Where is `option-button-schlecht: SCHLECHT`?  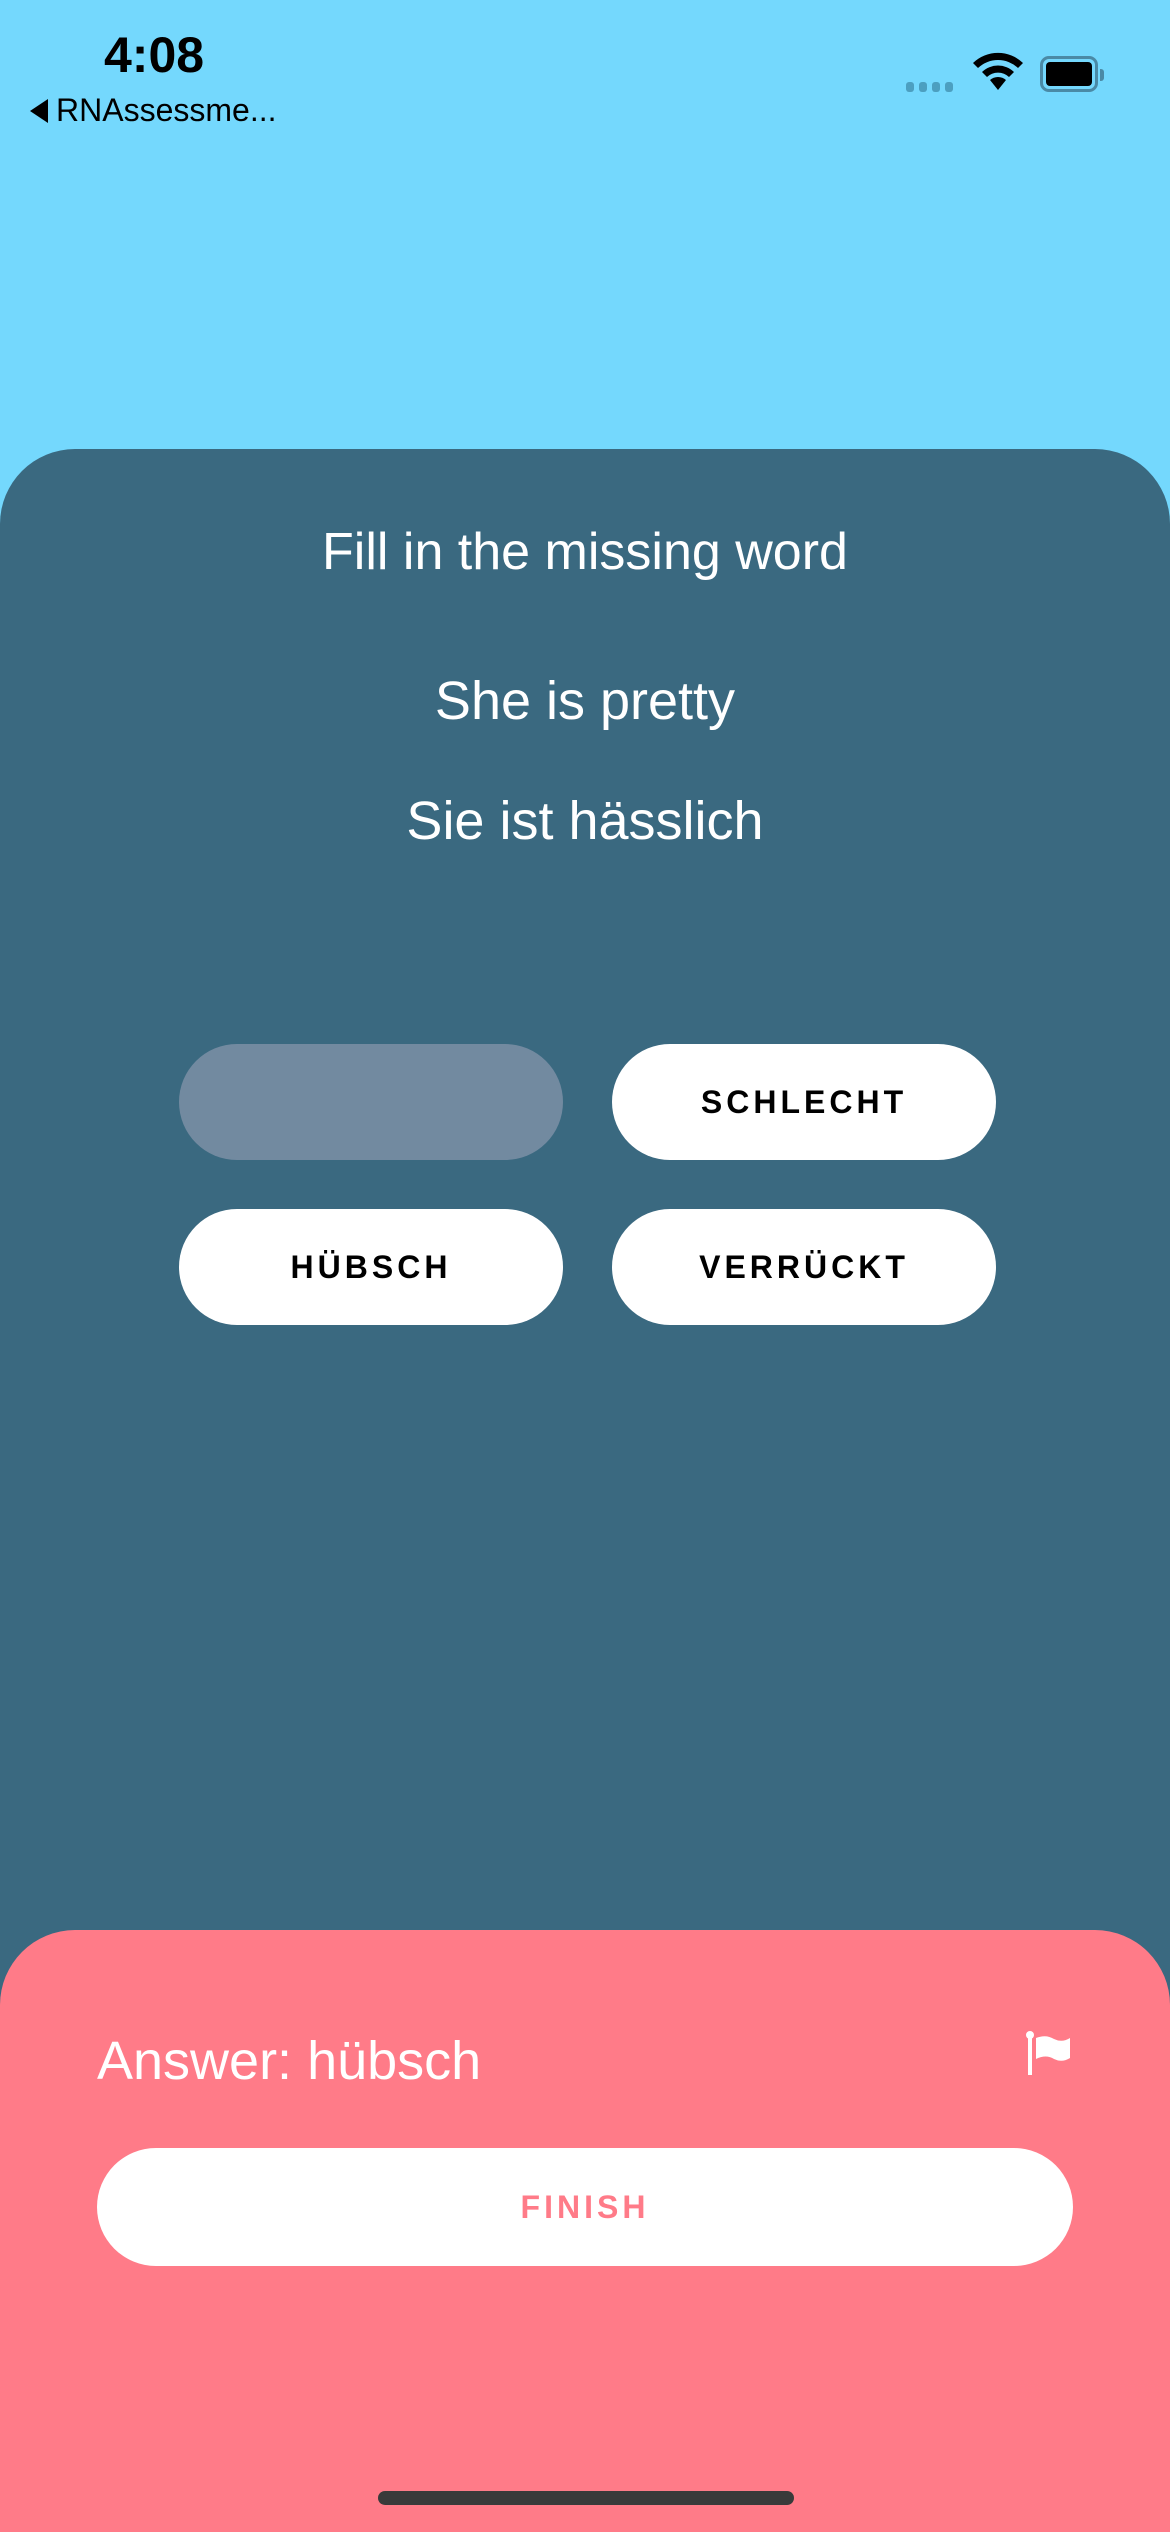
option-button-schlecht: SCHLECHT is located at coordinates (804, 1102).